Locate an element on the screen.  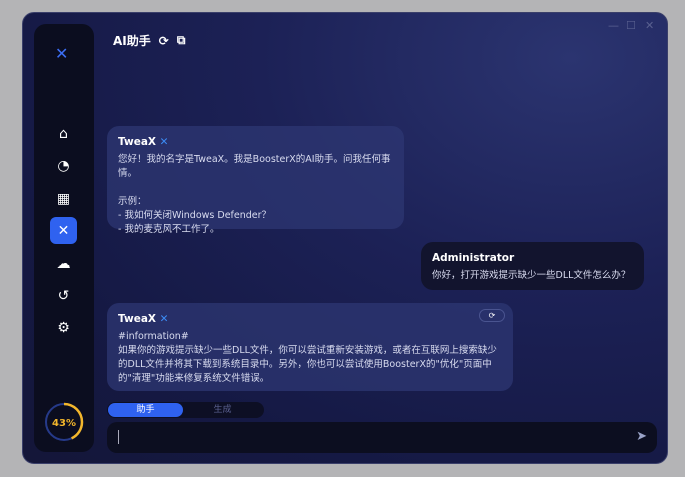
message-line: 的"清理"功能来修复系统文件错误。 is located at coordinates (194, 378).